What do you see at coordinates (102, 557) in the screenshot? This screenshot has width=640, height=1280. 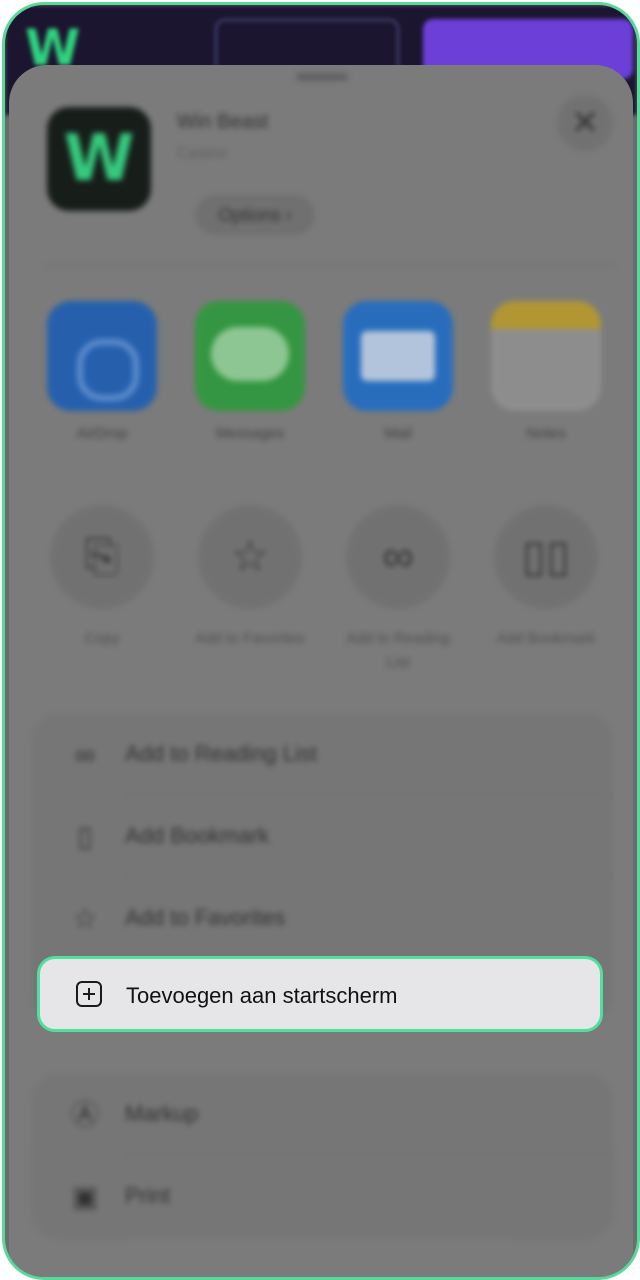 I see `copy-icon: ⎘` at bounding box center [102, 557].